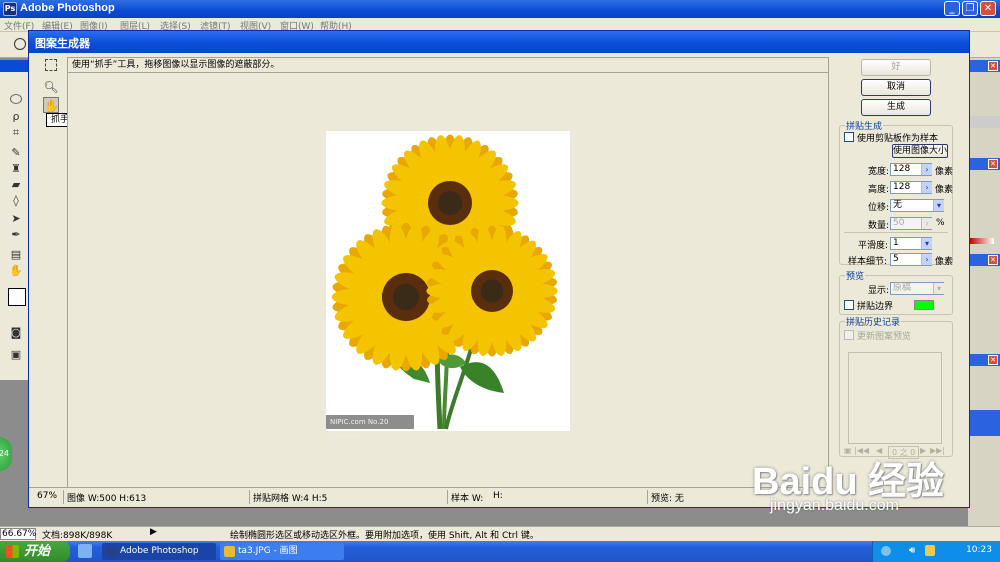  What do you see at coordinates (849, 335) in the screenshot?
I see `update-preview-checkbox` at bounding box center [849, 335].